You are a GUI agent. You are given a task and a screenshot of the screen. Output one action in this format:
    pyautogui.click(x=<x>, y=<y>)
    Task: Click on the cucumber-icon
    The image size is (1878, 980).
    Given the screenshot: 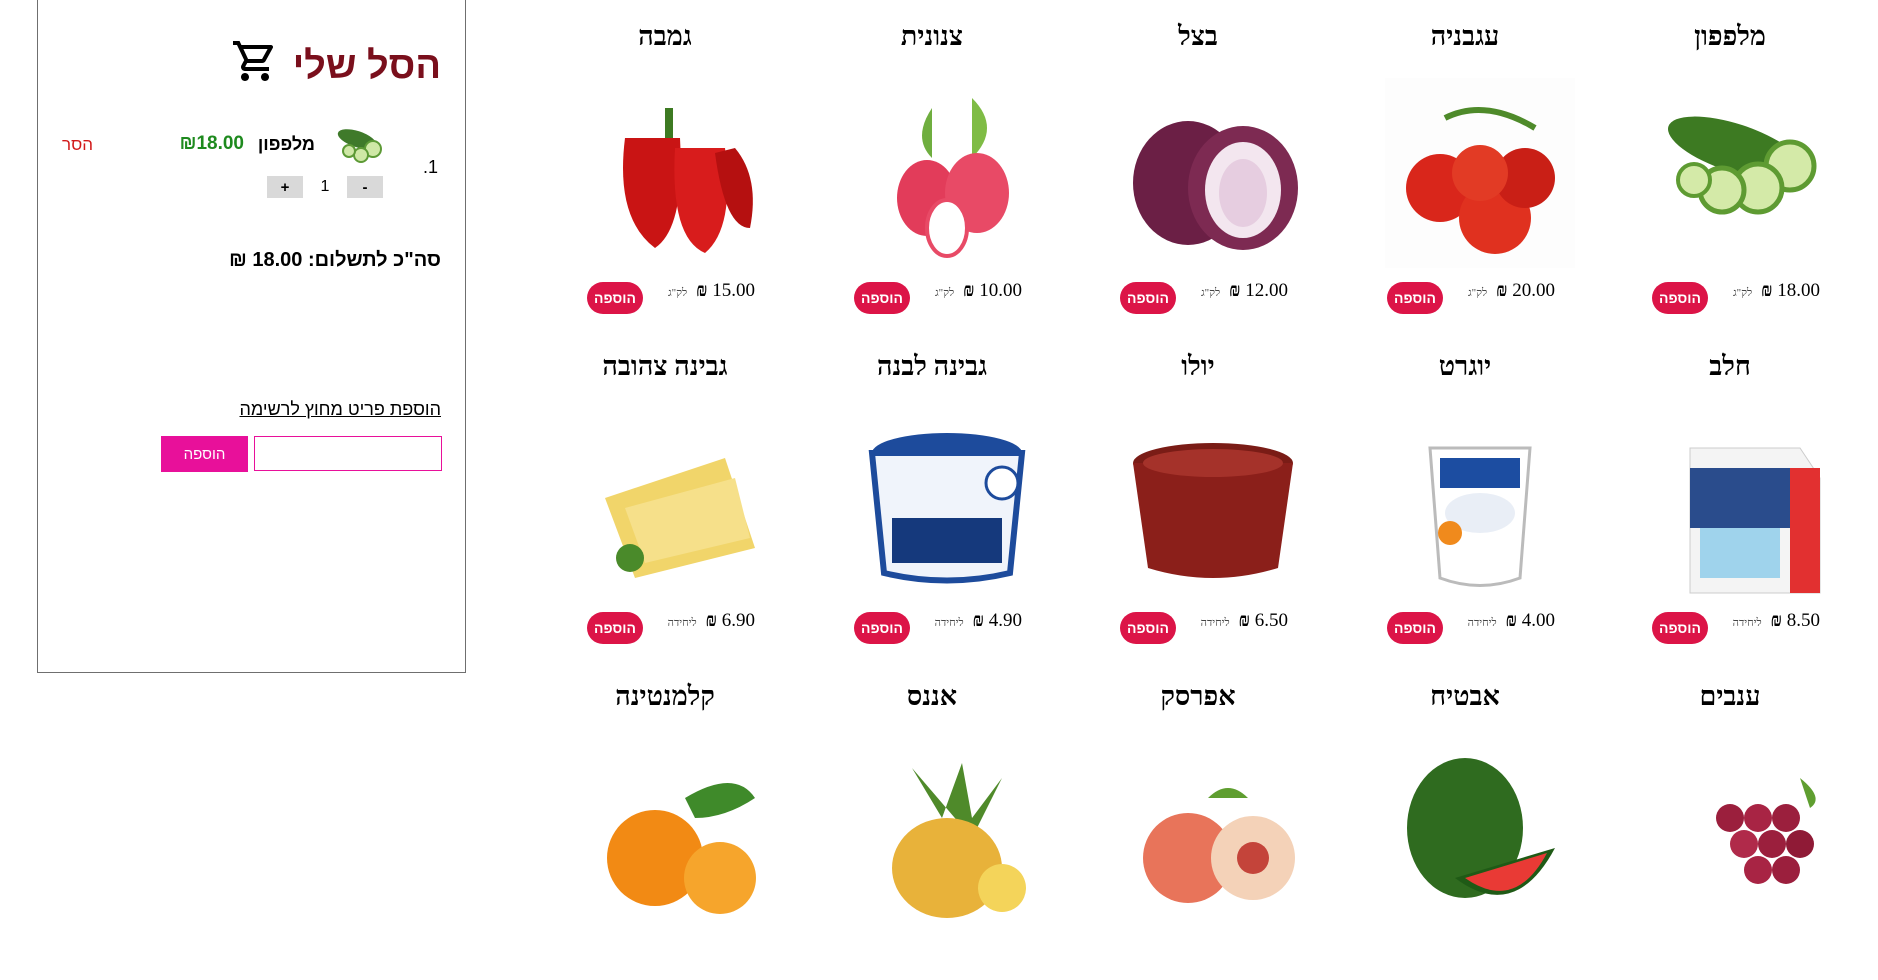 What is the action you would take?
    pyautogui.click(x=1745, y=173)
    